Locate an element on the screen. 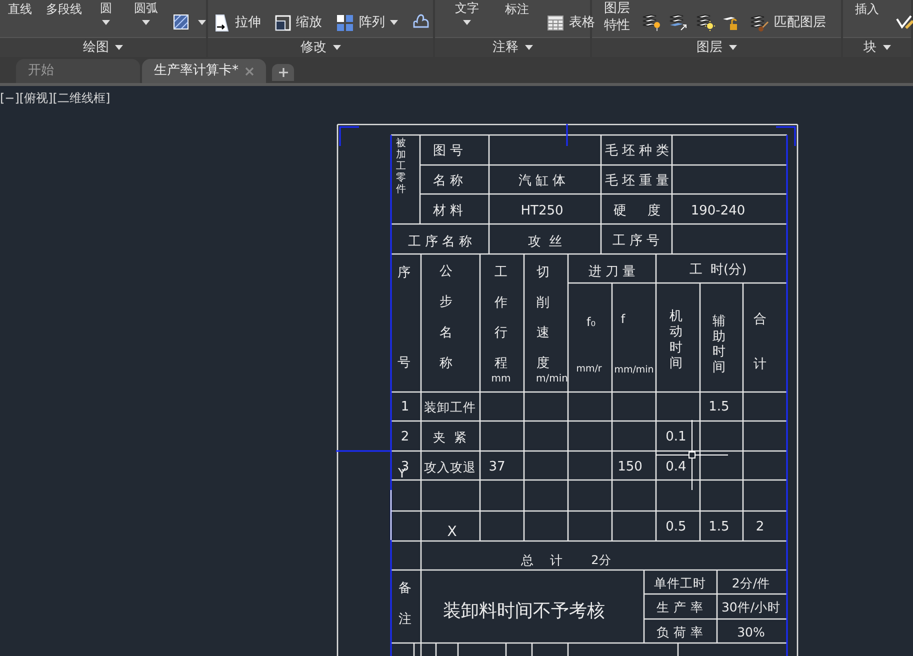  ribbon-tool-button: 表格 is located at coordinates (571, 22).